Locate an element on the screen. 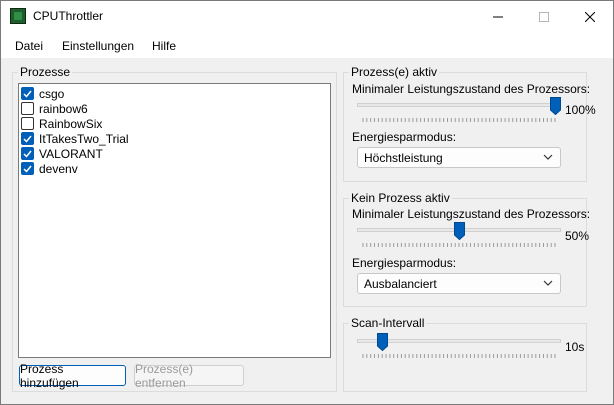  add-process-button: Prozess hinzufügen is located at coordinates (72, 376).